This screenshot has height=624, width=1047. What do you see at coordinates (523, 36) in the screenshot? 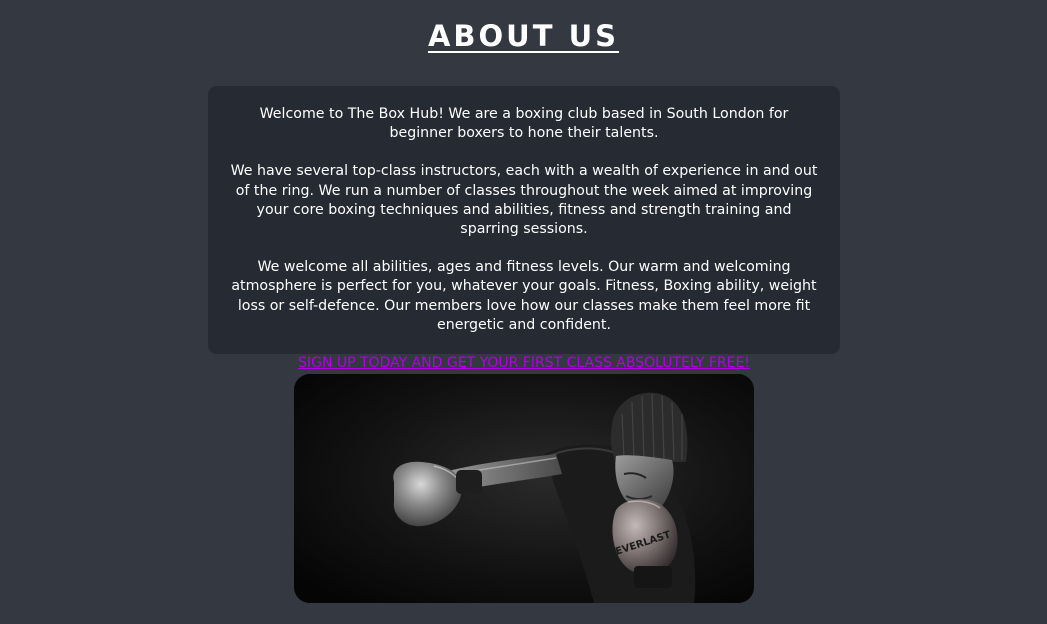
I see `page-title: ABOUT US` at bounding box center [523, 36].